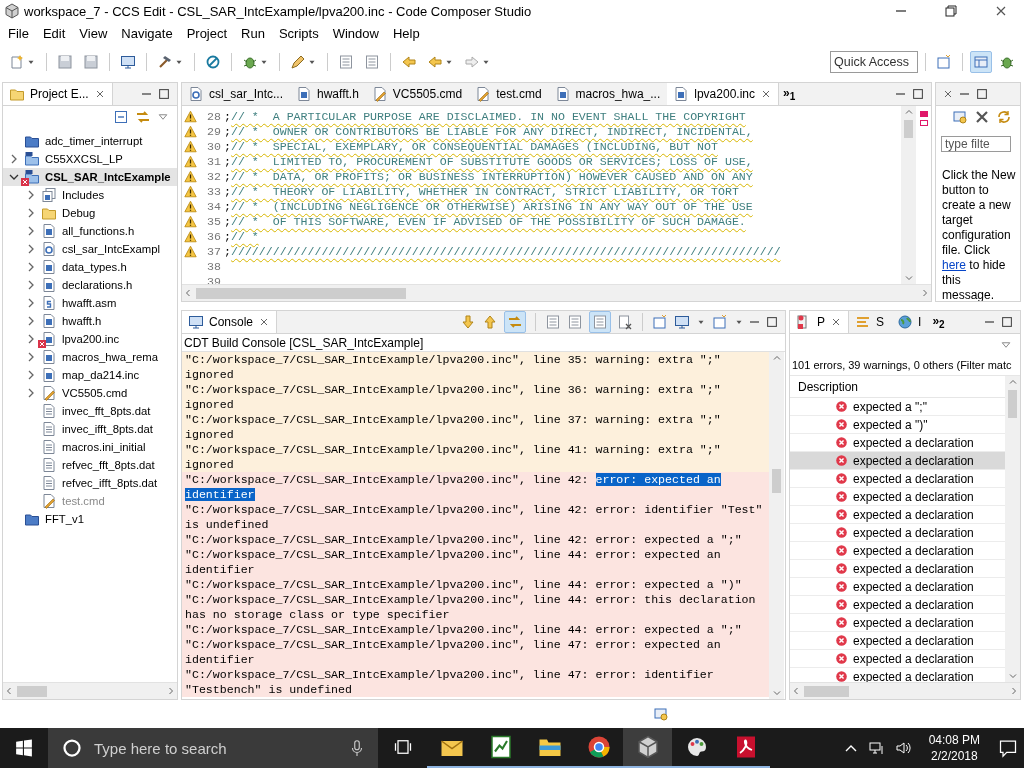 The width and height of the screenshot is (1024, 768). Describe the element at coordinates (90, 411) in the screenshot. I see `tree-item: invec_fft_8pts.dat` at that location.